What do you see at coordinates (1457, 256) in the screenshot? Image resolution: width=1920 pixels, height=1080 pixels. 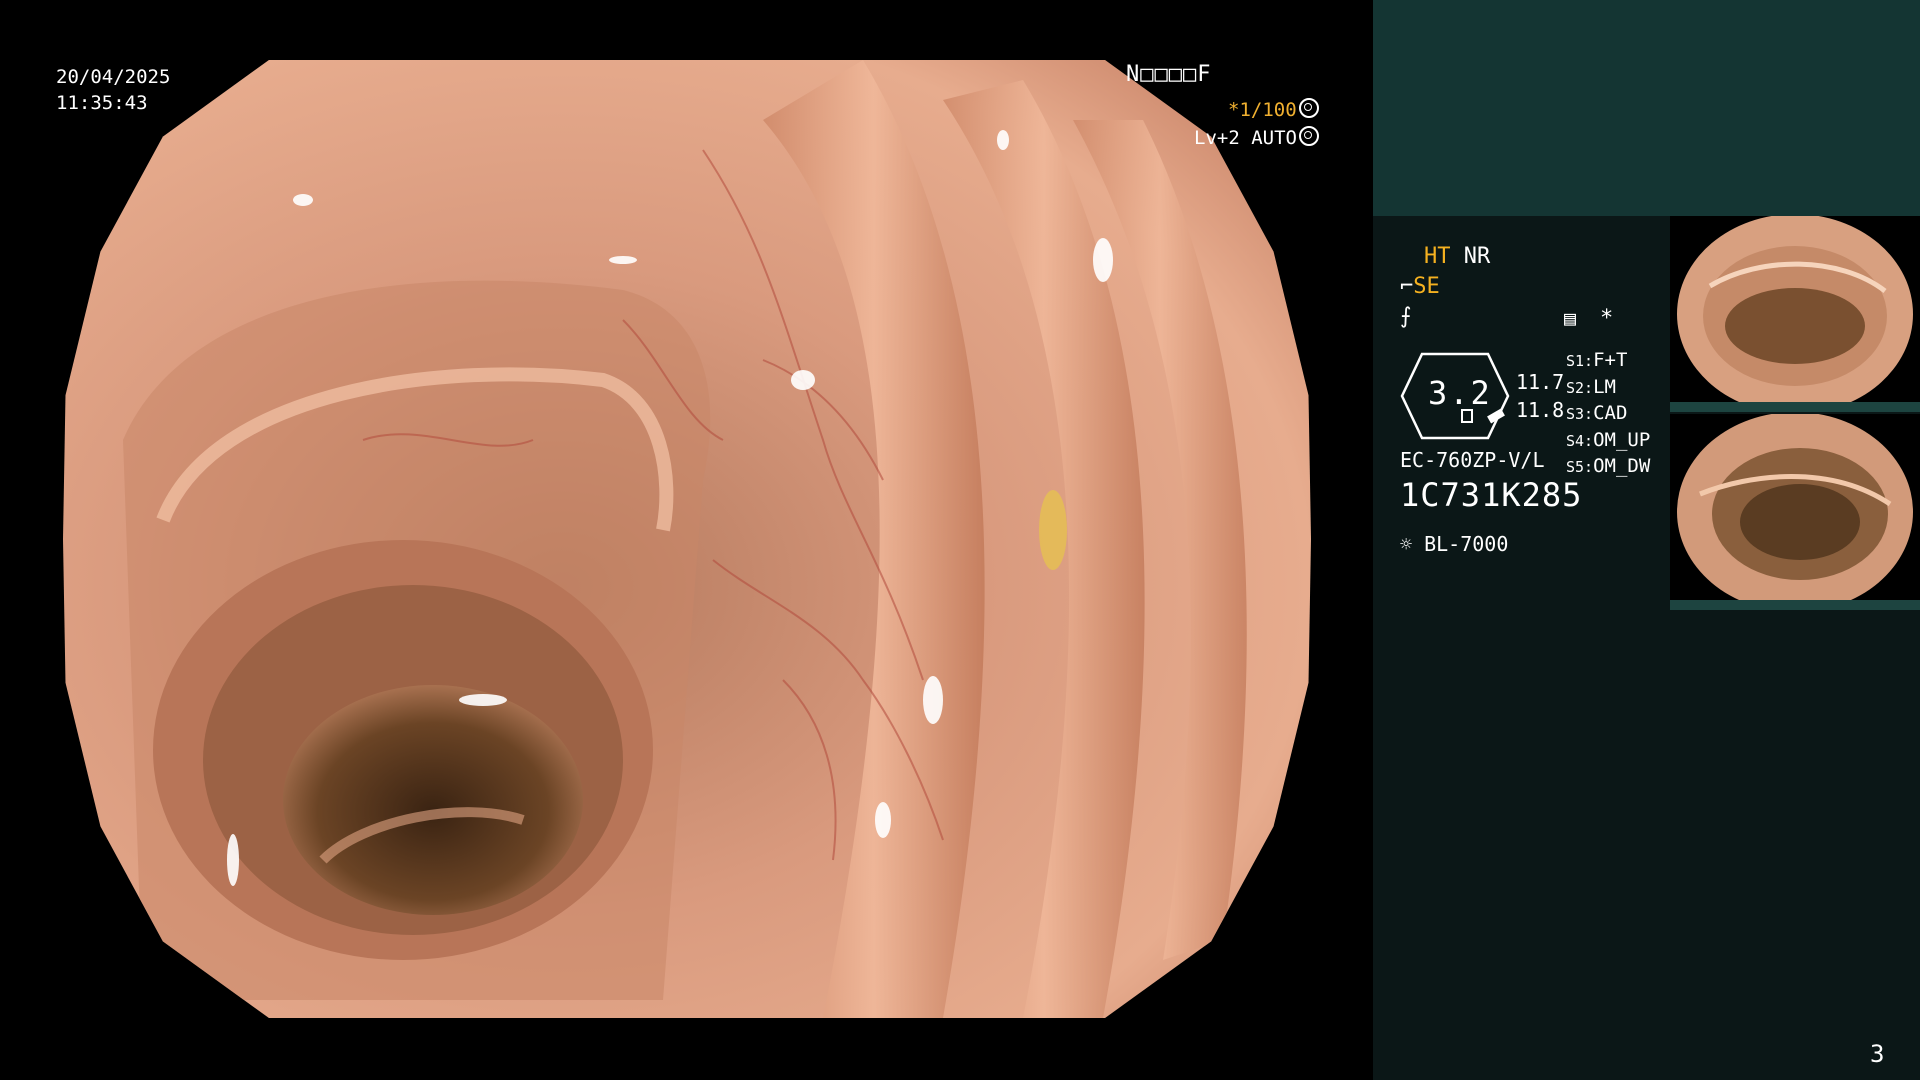 I see `ht-nr-row: HT NR` at bounding box center [1457, 256].